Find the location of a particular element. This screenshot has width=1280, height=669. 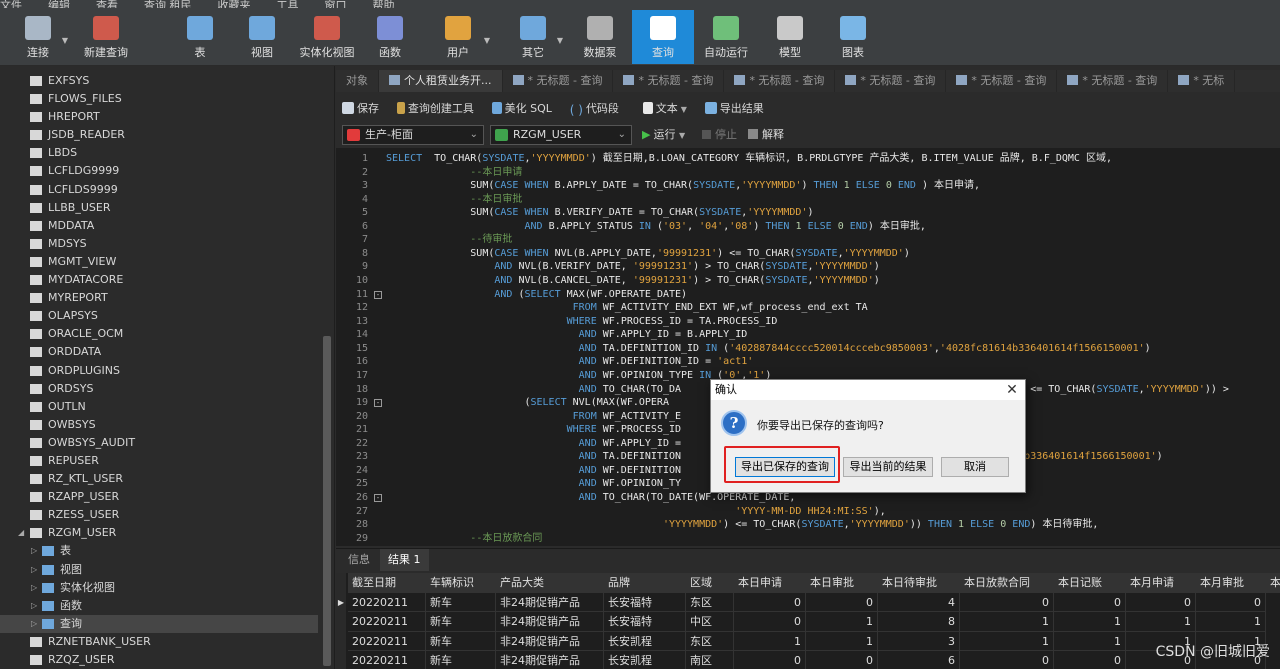

table-row: 20220211 新车 非24期促销产品 长安凯程 东区 1 1 3 1 1 1 1 is located at coordinates (808, 641).